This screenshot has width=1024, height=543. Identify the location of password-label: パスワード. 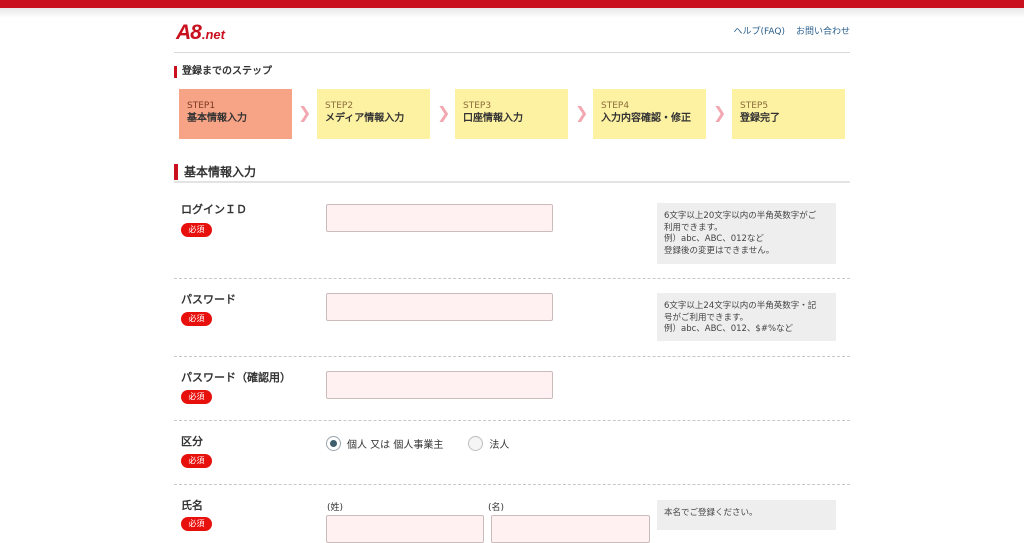
(208, 299).